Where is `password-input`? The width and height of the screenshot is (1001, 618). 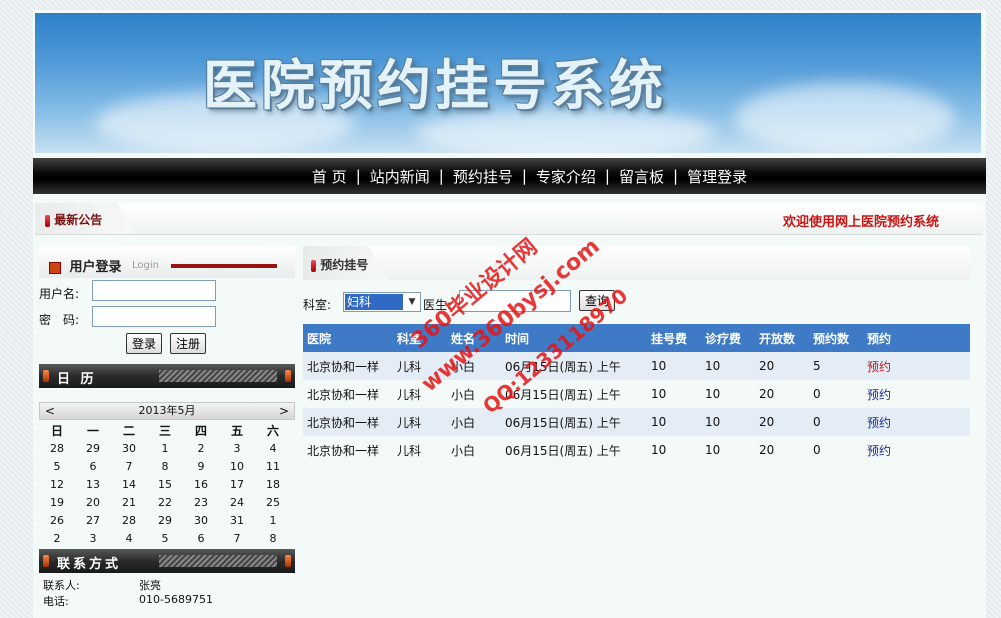 password-input is located at coordinates (154, 316).